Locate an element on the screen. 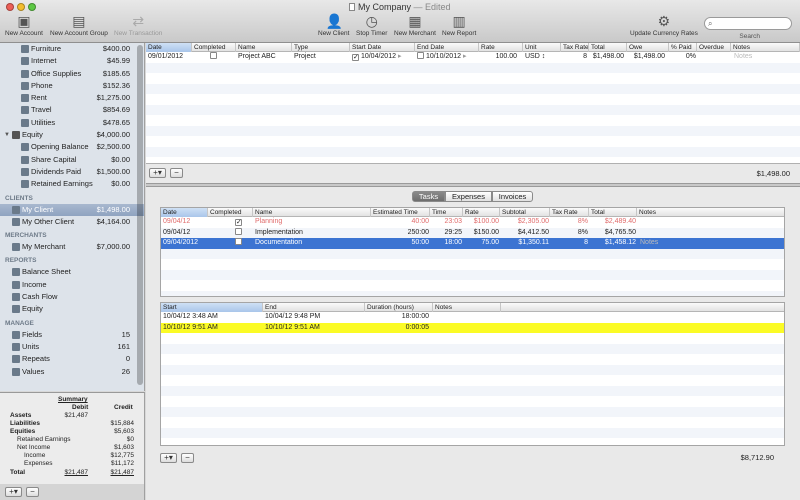 This screenshot has width=800, height=500. tab-expenses: Expenses is located at coordinates (468, 196).